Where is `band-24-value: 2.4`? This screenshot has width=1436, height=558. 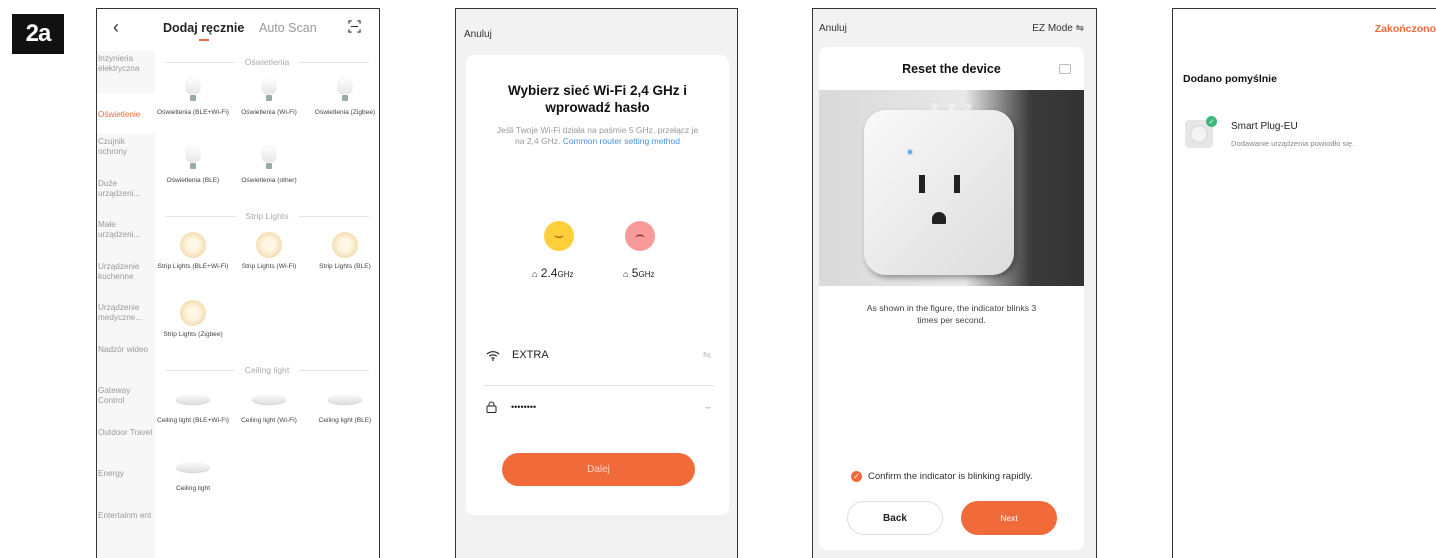 band-24-value: 2.4 is located at coordinates (549, 273).